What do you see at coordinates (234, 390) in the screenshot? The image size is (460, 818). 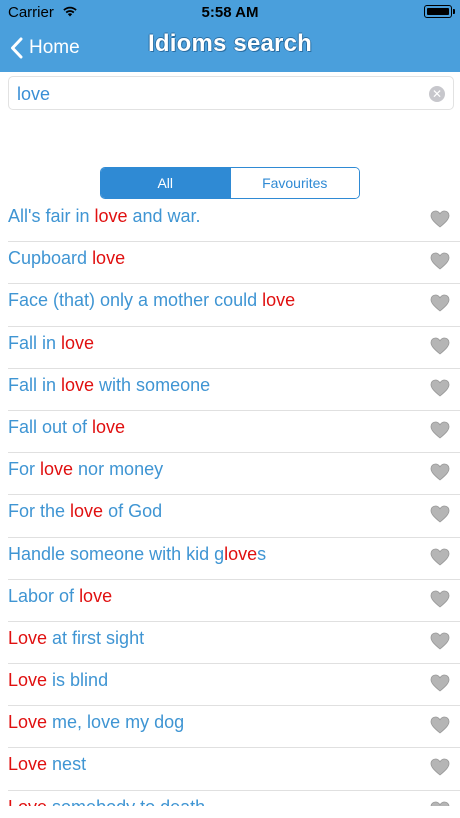 I see `idiom-row: Fall in love with someone` at bounding box center [234, 390].